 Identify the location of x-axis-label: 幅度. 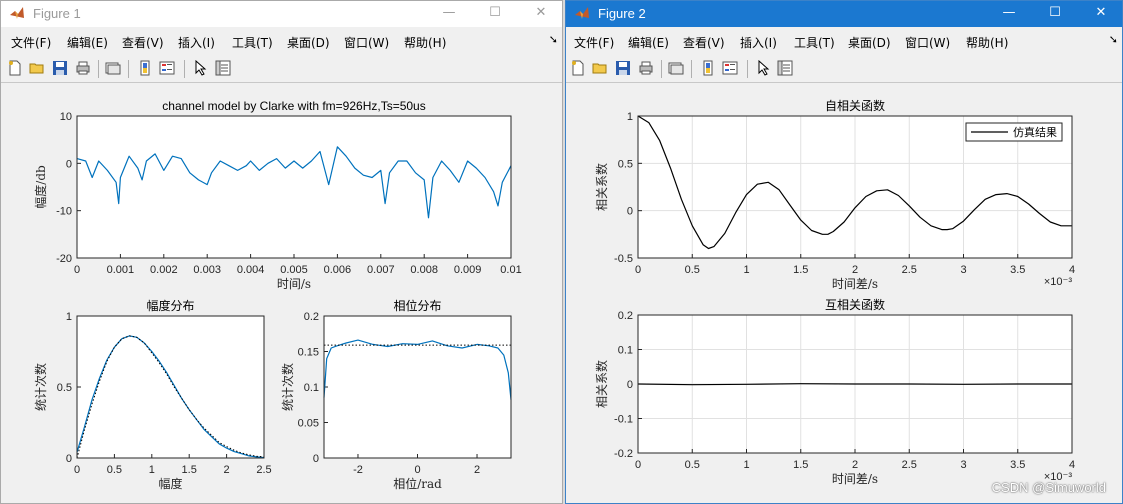
(170, 483).